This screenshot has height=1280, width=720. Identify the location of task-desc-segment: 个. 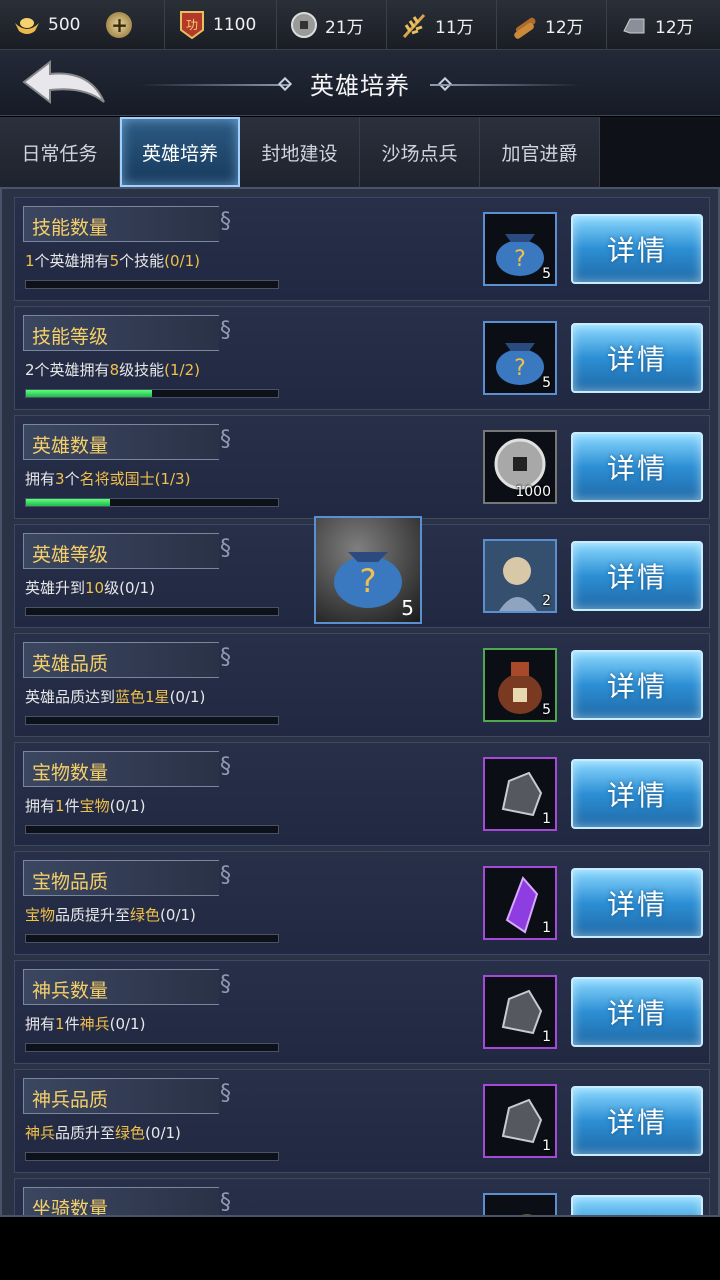
(72, 479).